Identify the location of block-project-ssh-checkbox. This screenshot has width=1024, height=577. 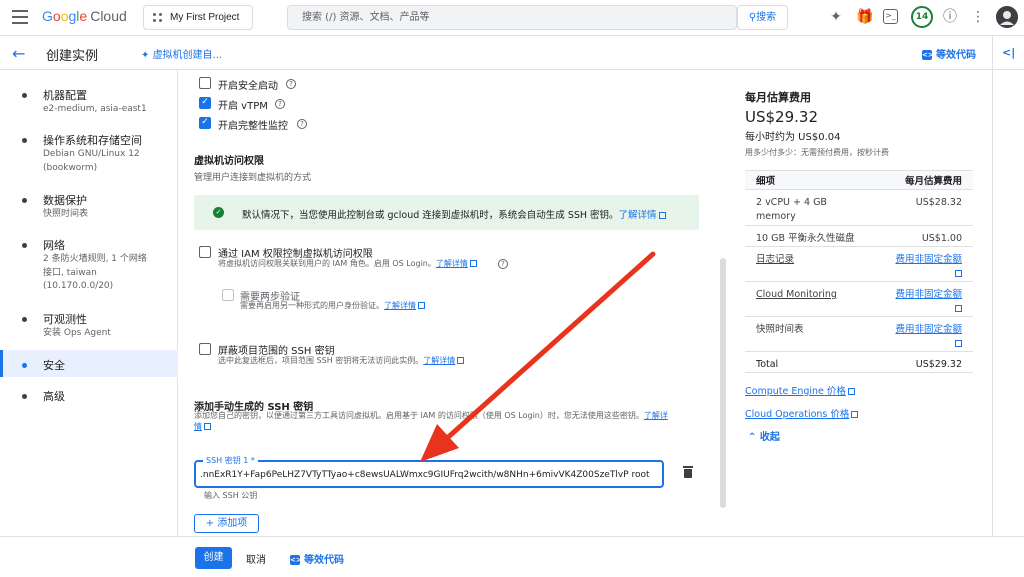
(205, 349).